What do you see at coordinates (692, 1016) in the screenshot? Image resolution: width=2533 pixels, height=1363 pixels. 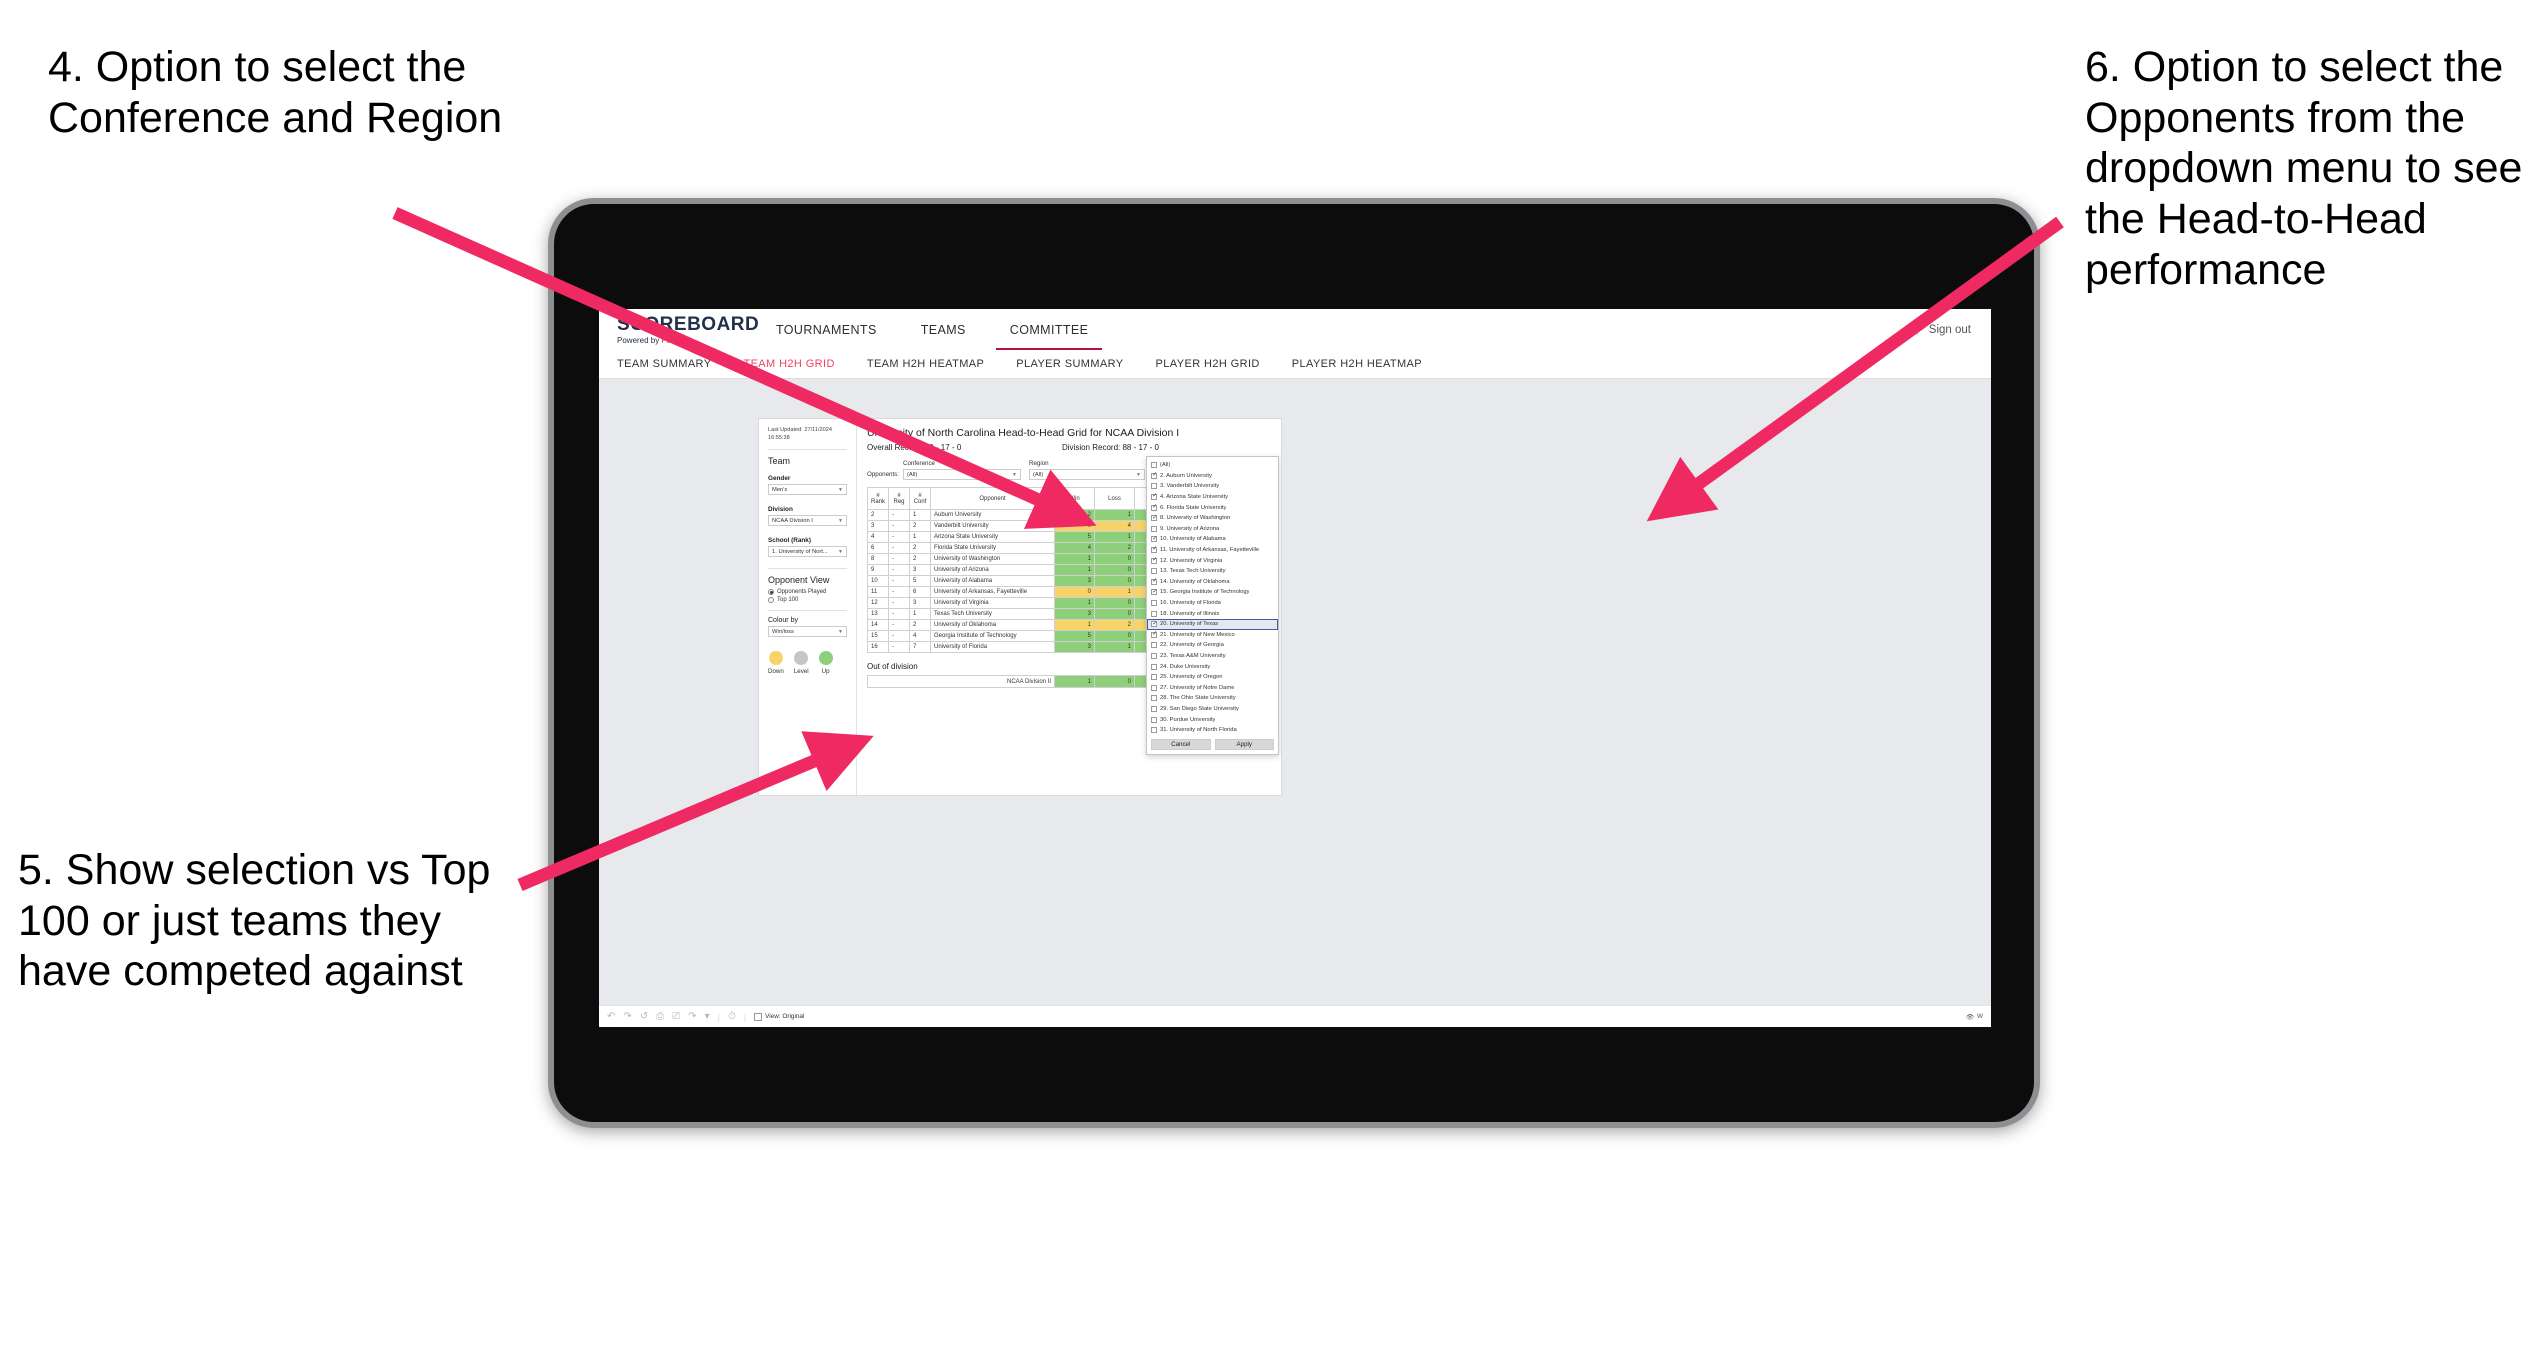 I see `share-icon: ↷` at bounding box center [692, 1016].